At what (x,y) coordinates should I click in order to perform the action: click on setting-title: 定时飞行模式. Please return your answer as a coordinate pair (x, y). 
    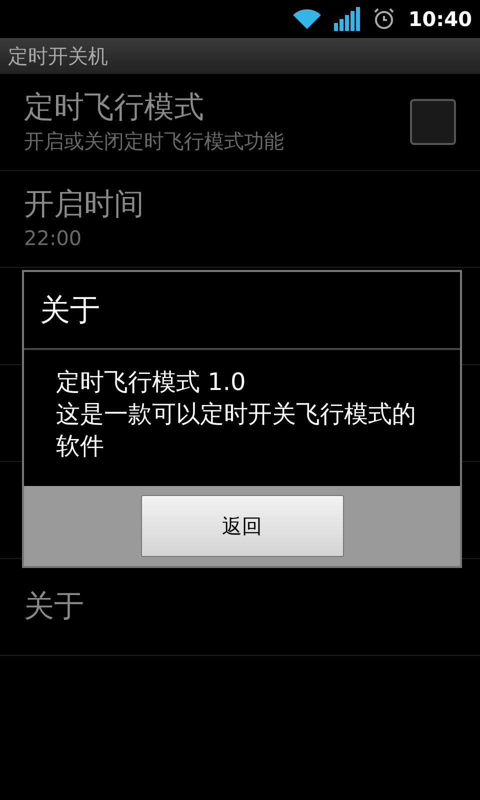
    Looking at the image, I should click on (114, 108).